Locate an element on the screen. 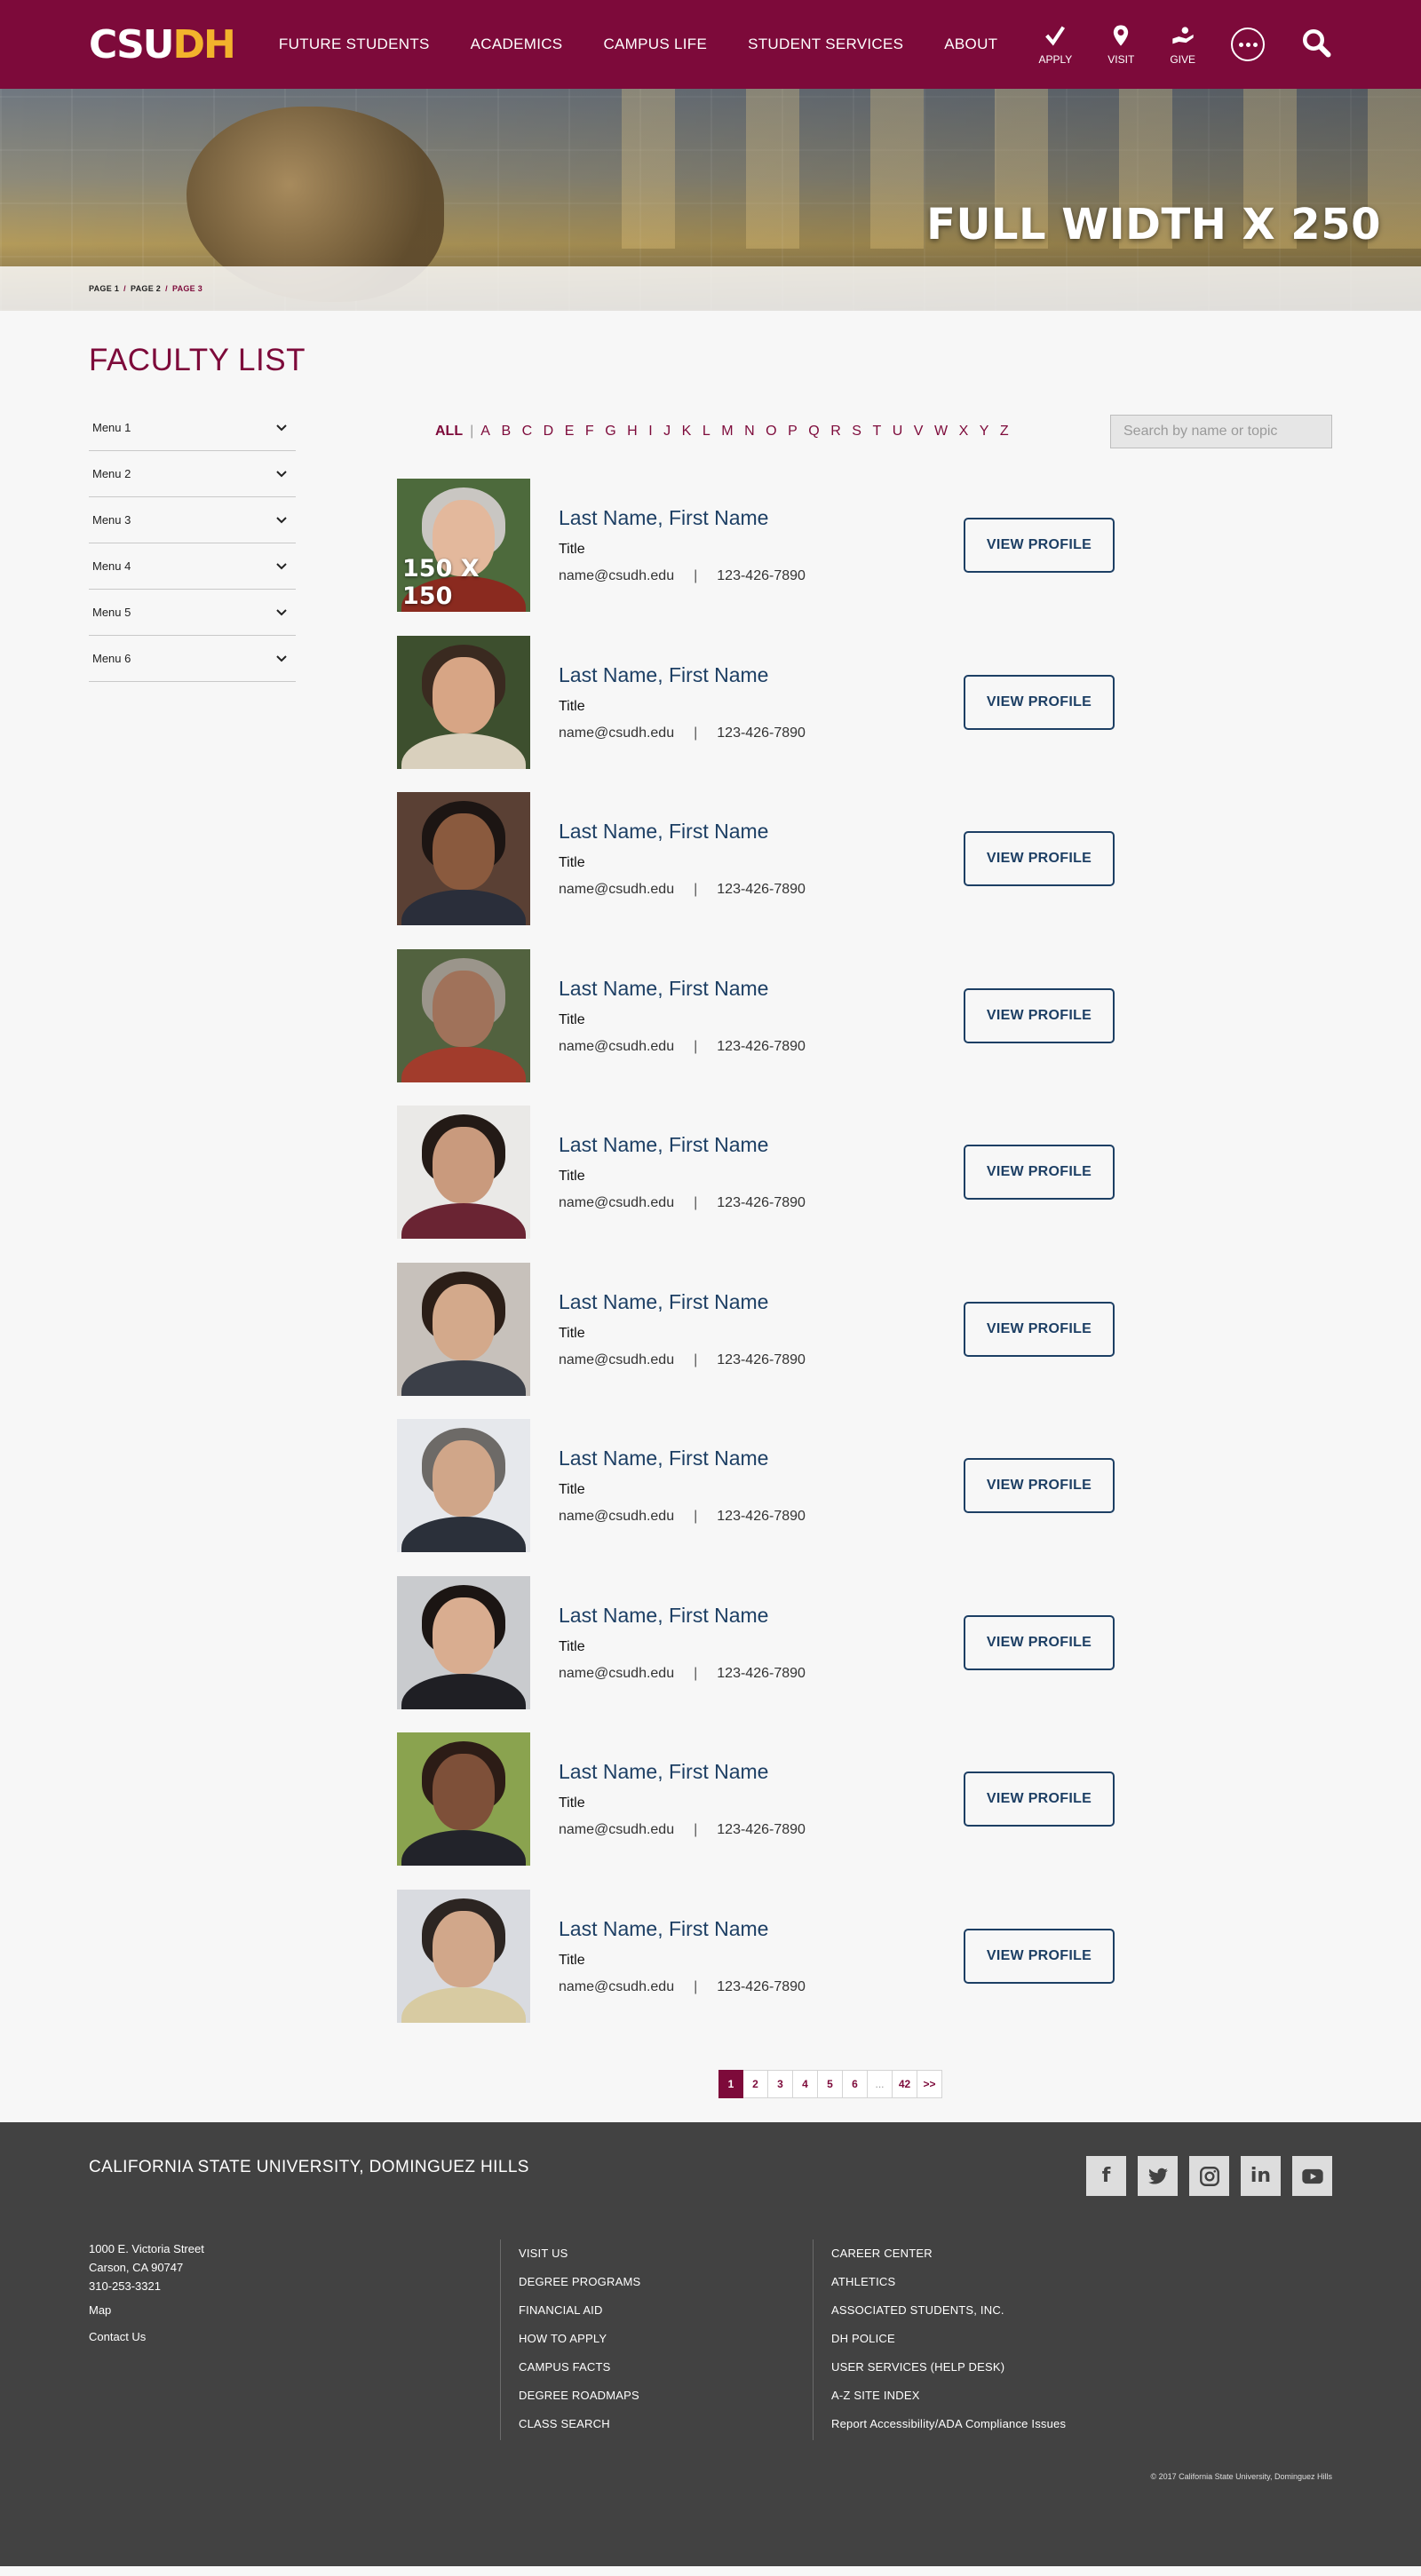  filter-letter-e: E is located at coordinates (570, 432).